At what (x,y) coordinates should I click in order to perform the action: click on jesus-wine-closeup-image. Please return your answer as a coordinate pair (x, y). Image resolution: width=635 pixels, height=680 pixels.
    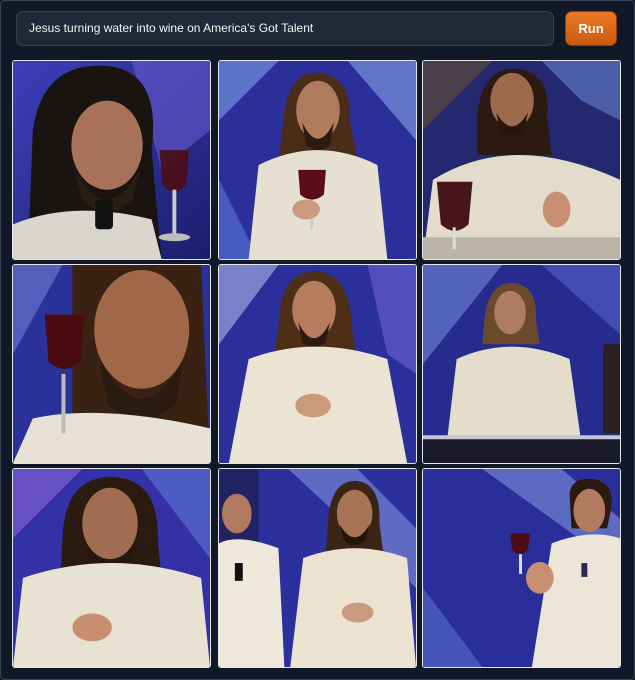
    Looking at the image, I should click on (111, 160).